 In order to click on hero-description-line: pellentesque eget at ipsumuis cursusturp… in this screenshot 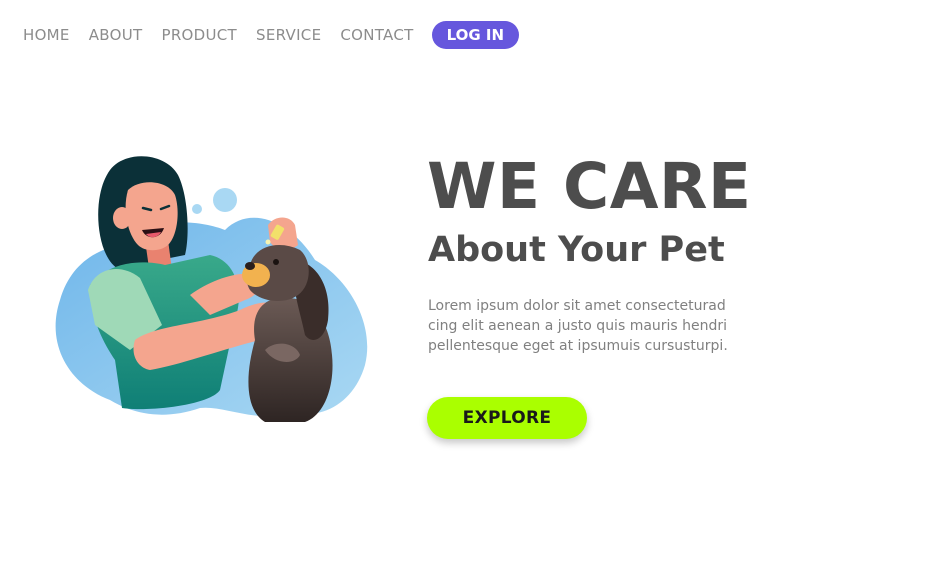, I will do `click(578, 346)`.